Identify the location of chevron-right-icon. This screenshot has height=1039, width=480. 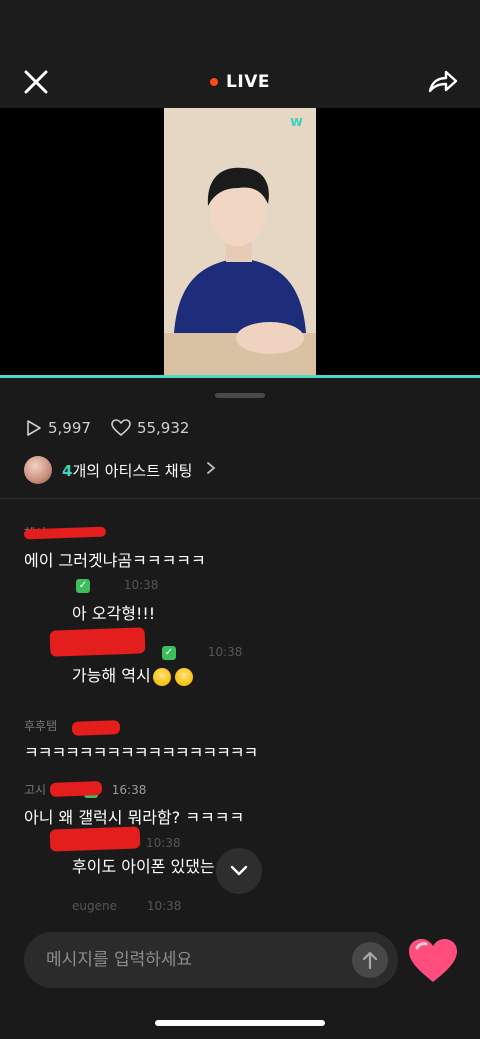
(211, 470).